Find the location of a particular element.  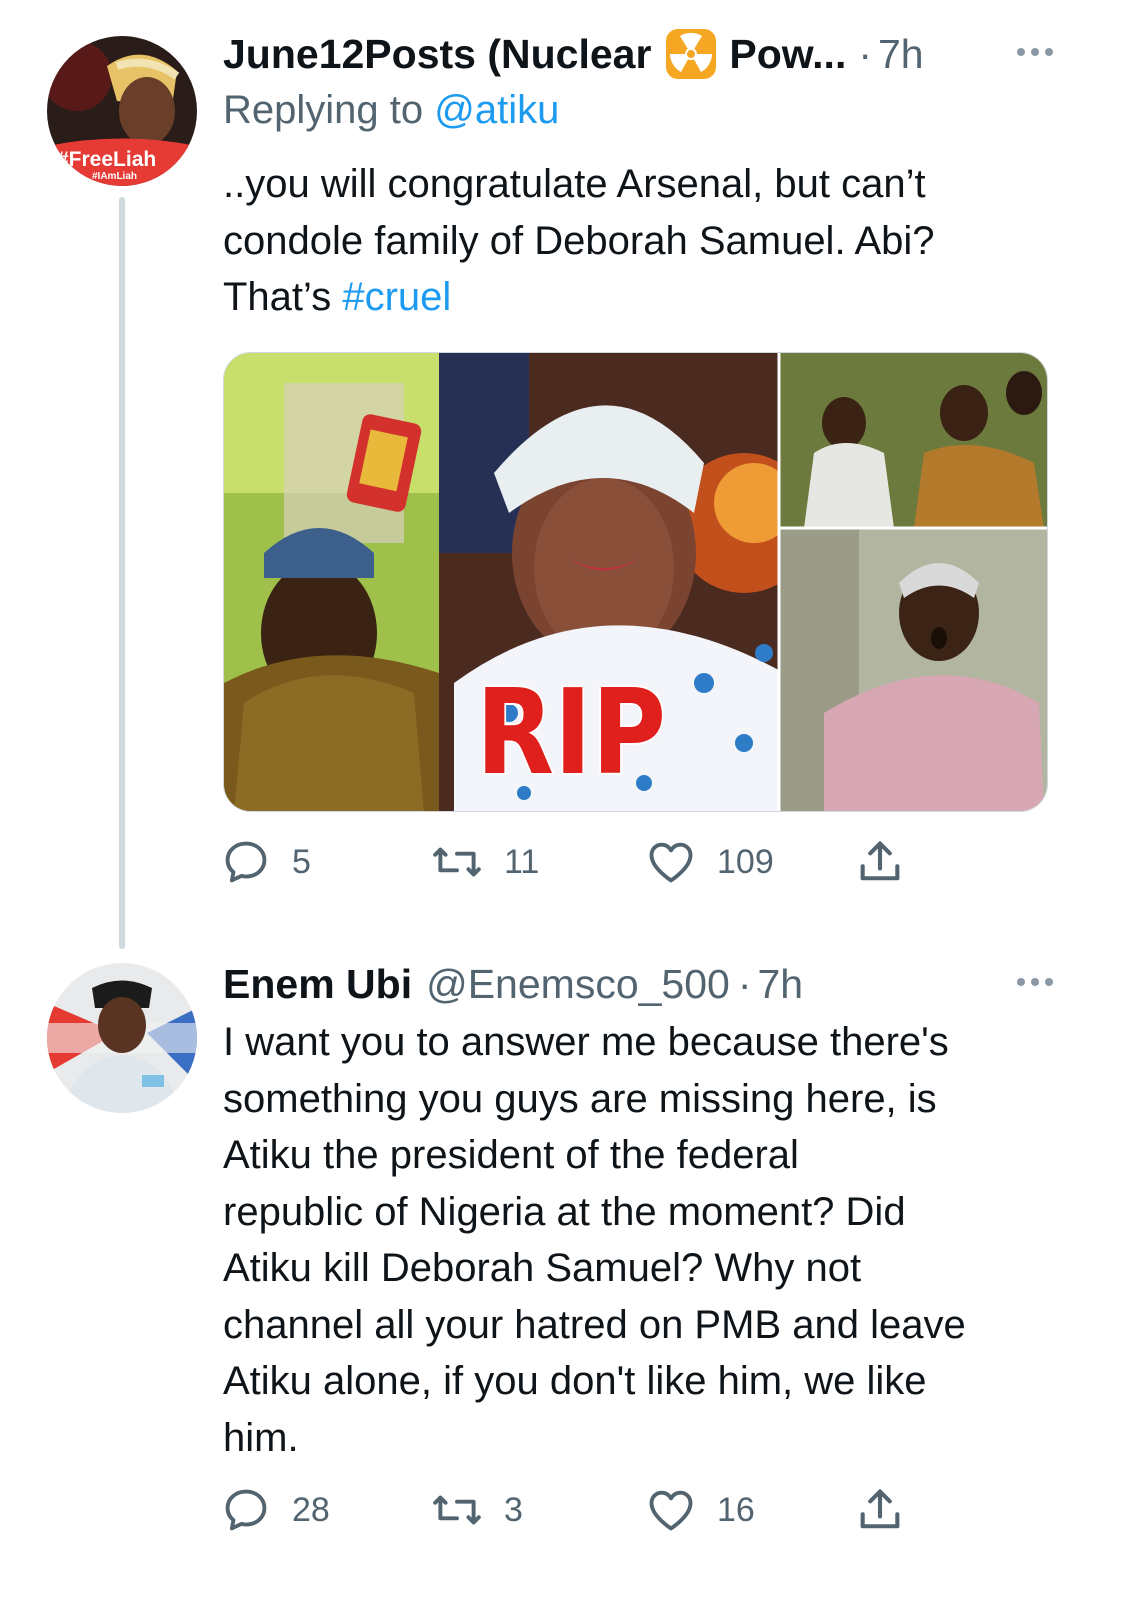

tweet-text-line: something you guys are missing here, is is located at coordinates (580, 1098).